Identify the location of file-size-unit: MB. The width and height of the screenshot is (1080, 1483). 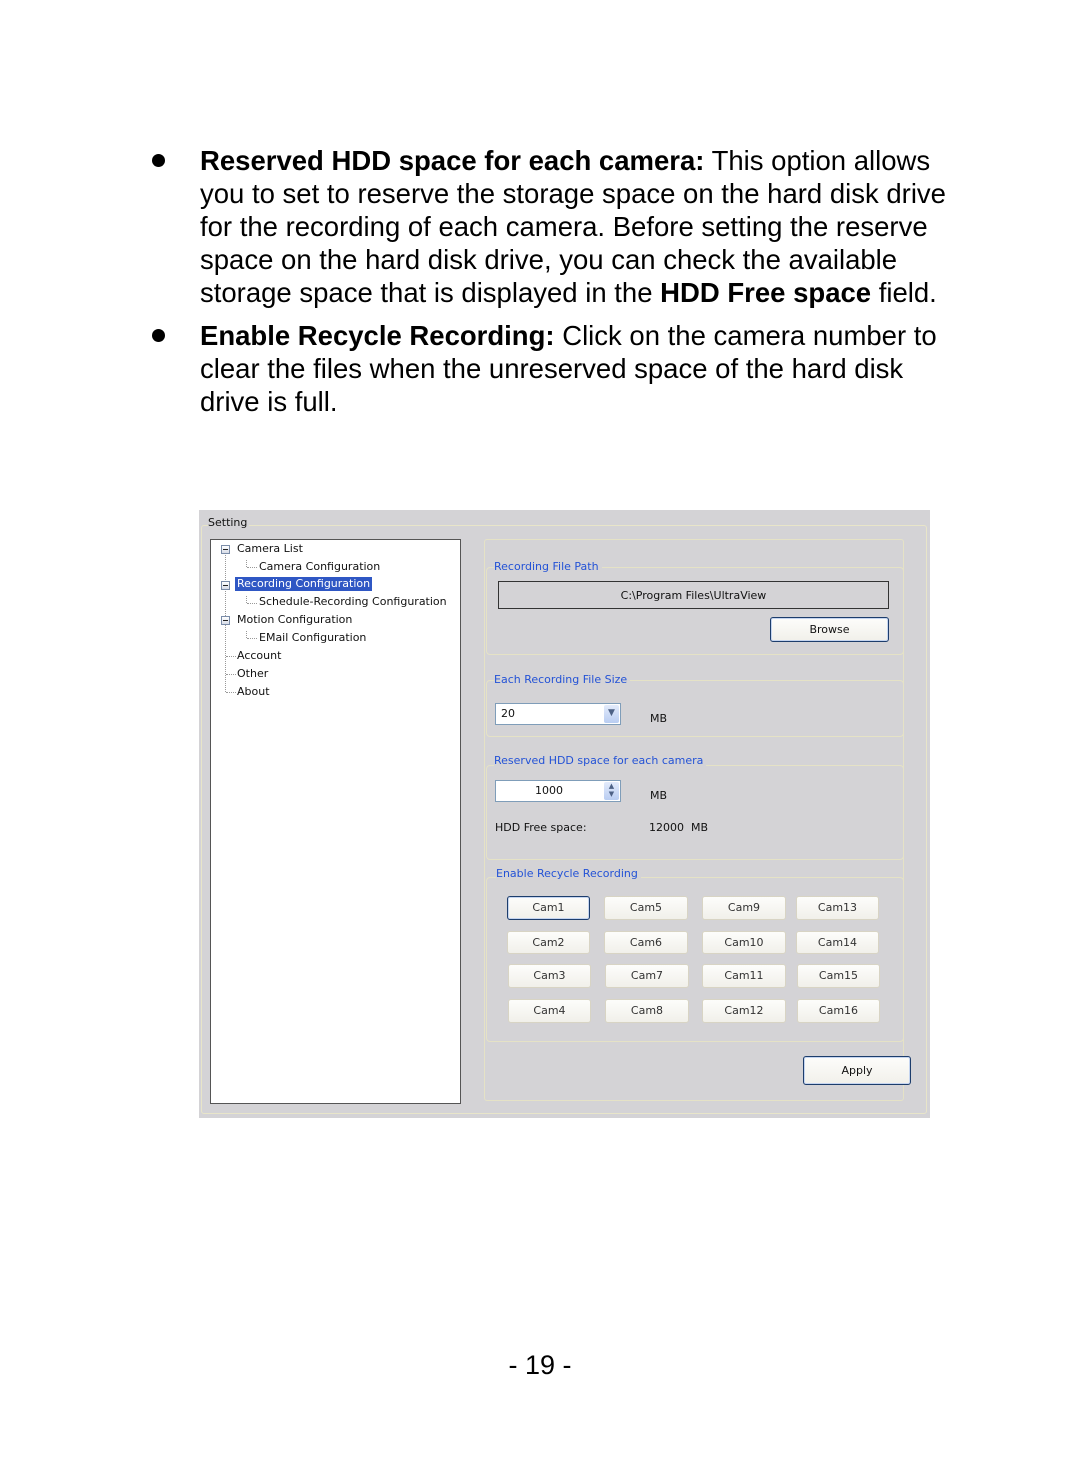
(659, 718).